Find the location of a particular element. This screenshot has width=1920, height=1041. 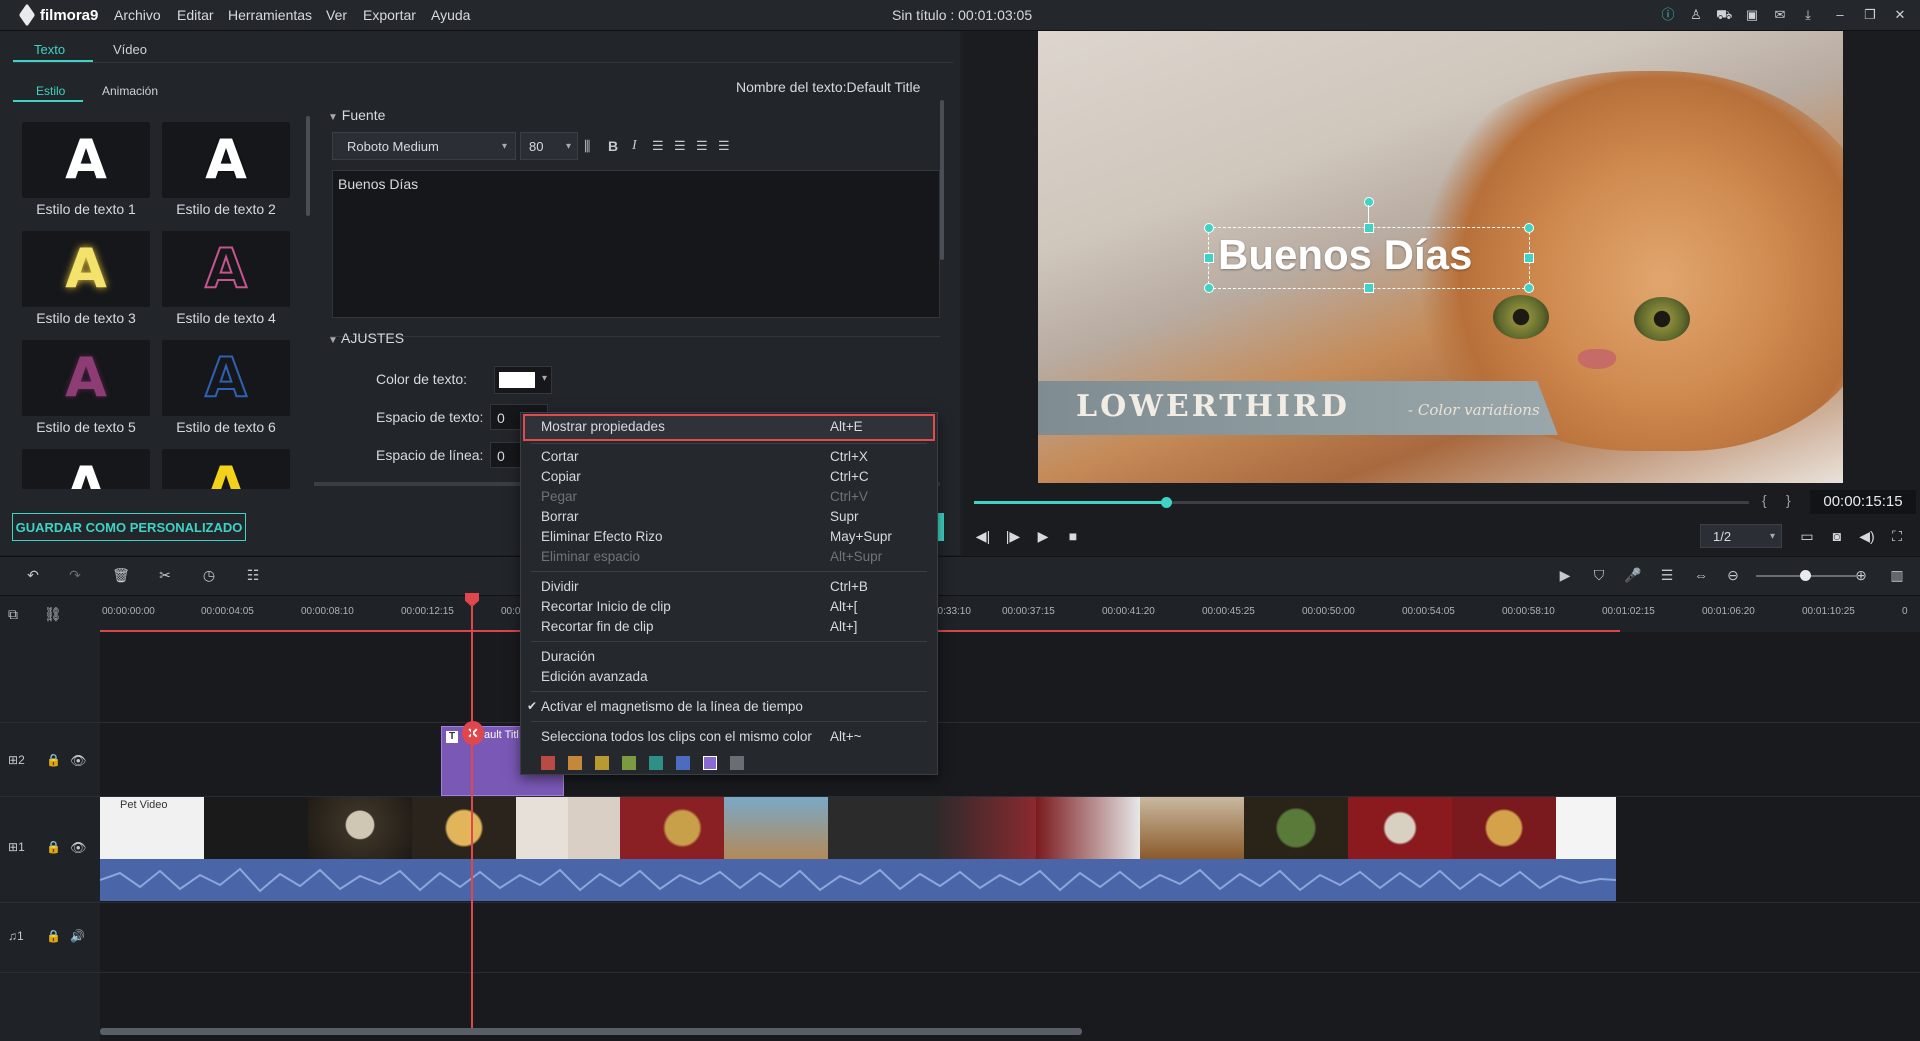

overlay-title-text: Buenos Días is located at coordinates (1345, 255).